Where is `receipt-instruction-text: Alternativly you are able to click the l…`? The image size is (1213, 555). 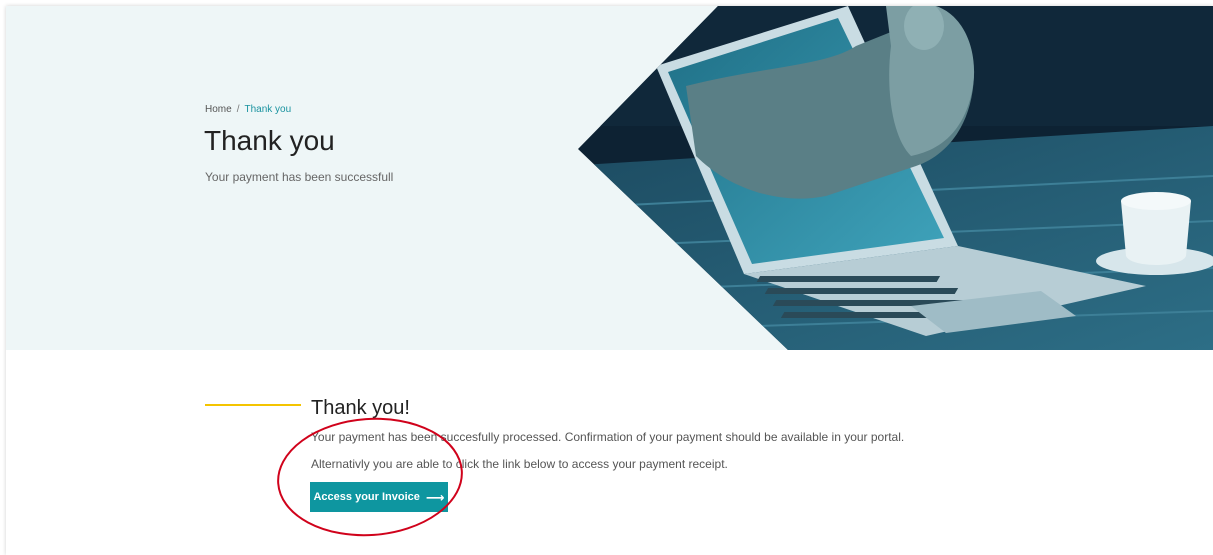
receipt-instruction-text: Alternativly you are able to click the l… is located at coordinates (519, 464).